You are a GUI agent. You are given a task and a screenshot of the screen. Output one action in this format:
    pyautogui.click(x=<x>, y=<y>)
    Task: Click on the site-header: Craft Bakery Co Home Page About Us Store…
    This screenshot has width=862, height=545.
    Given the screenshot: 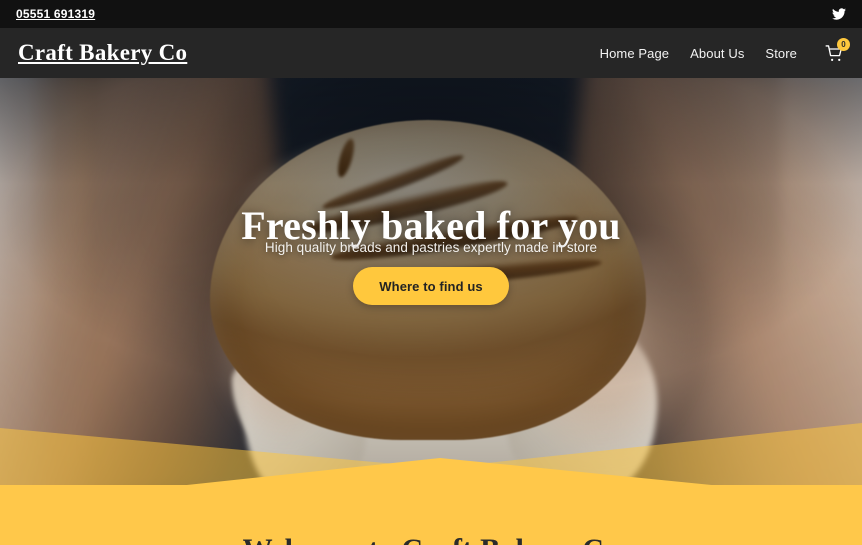 What is the action you would take?
    pyautogui.click(x=431, y=53)
    